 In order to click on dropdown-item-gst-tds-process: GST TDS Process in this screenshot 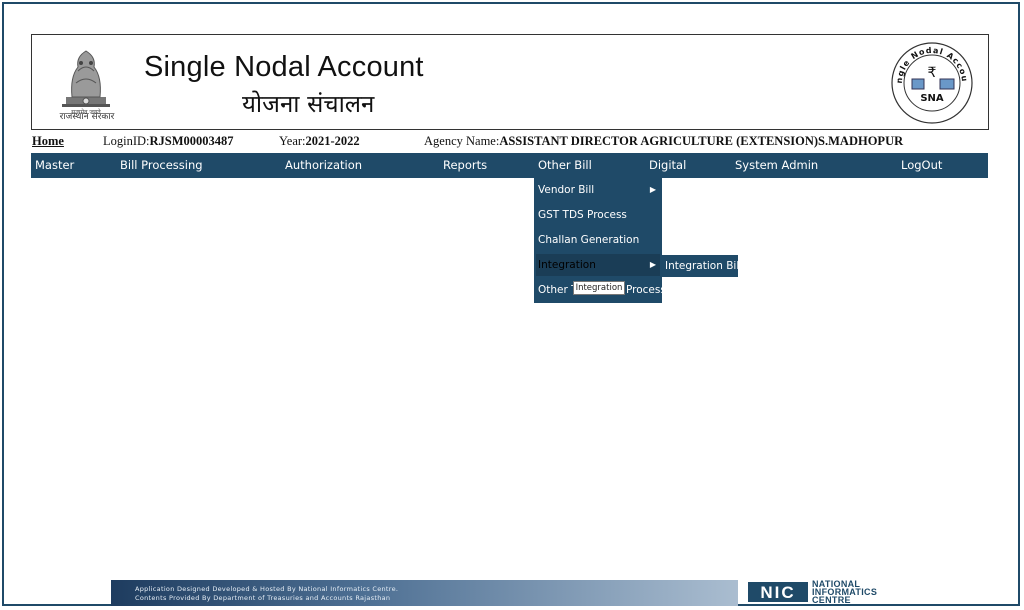, I will do `click(598, 215)`.